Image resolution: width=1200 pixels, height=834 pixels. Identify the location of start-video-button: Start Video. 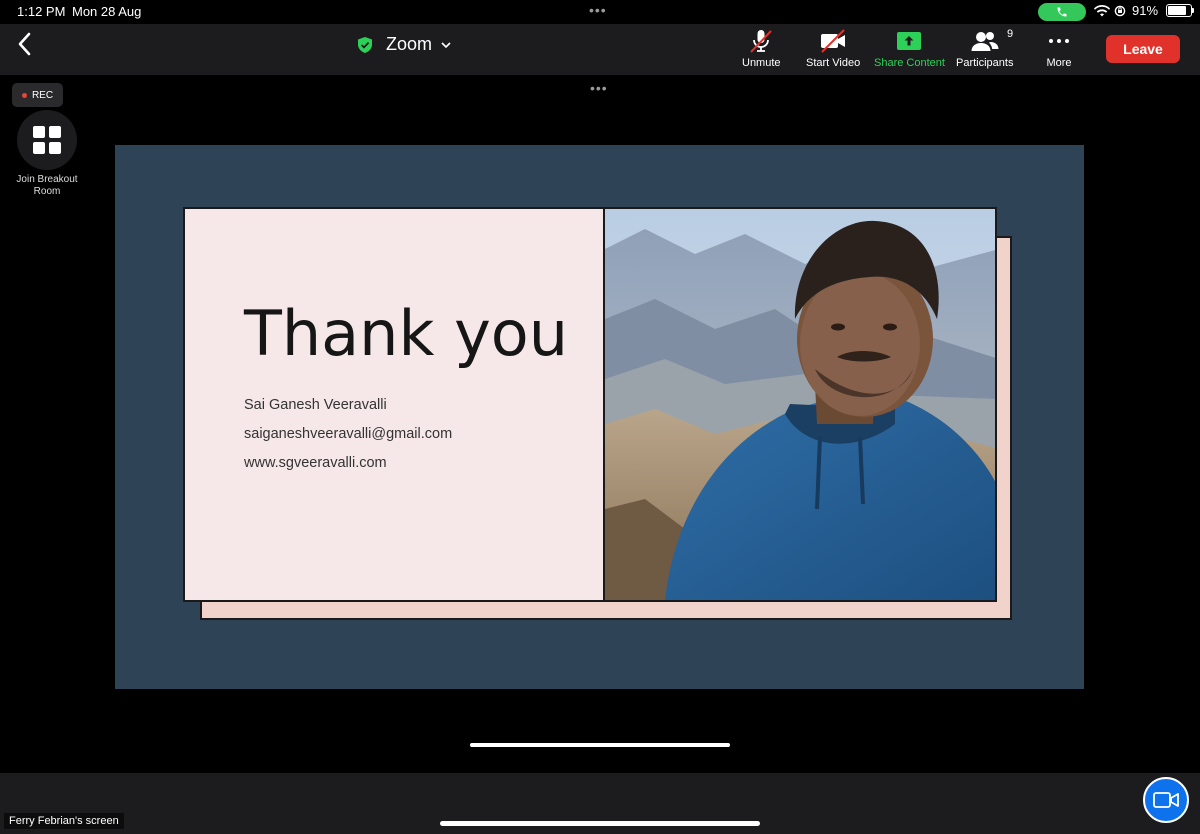
(833, 48).